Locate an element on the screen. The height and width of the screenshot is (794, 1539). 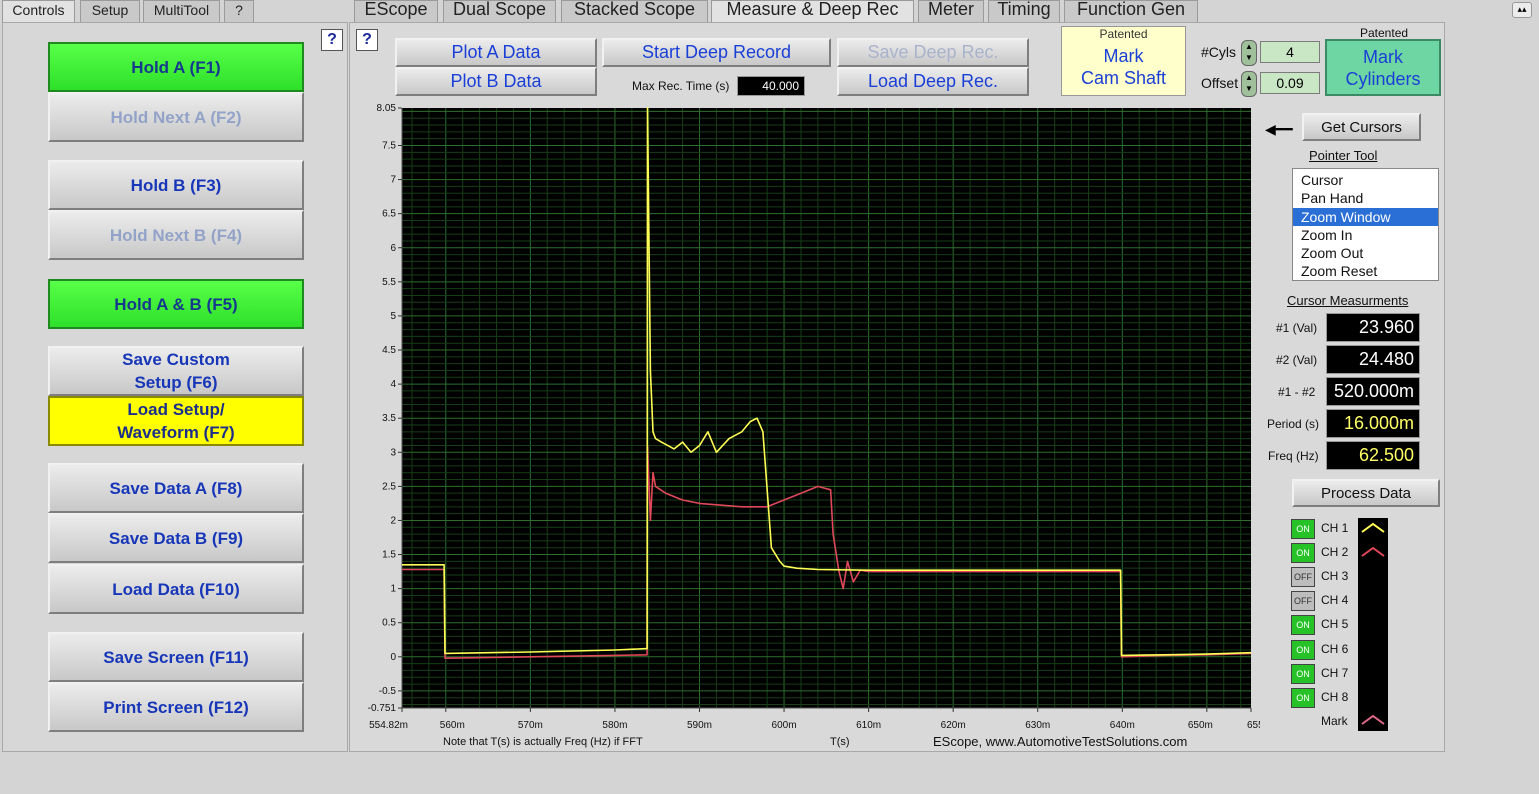
y-tick-label: 0 is located at coordinates (393, 657).